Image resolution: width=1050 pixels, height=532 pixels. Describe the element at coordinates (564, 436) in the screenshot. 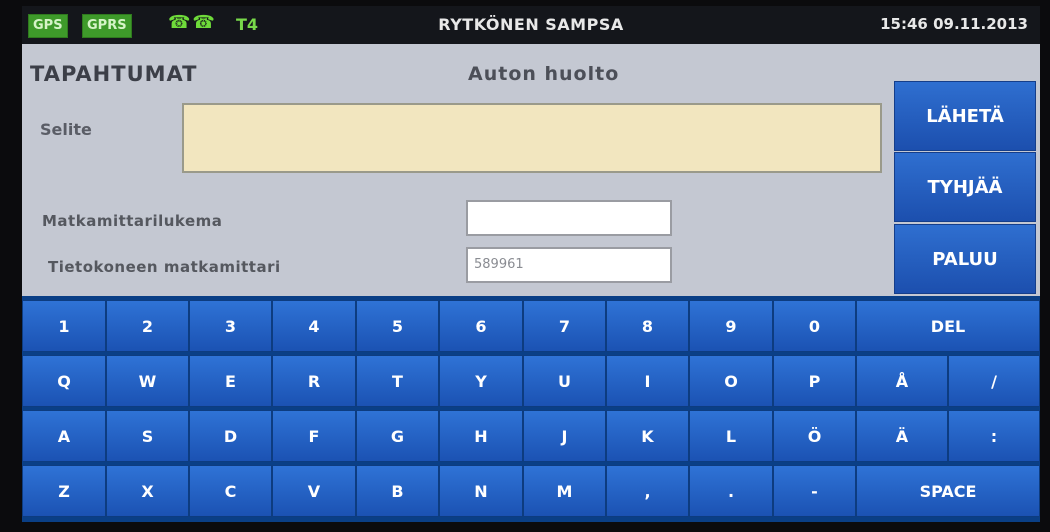

I see `key-j: J` at that location.